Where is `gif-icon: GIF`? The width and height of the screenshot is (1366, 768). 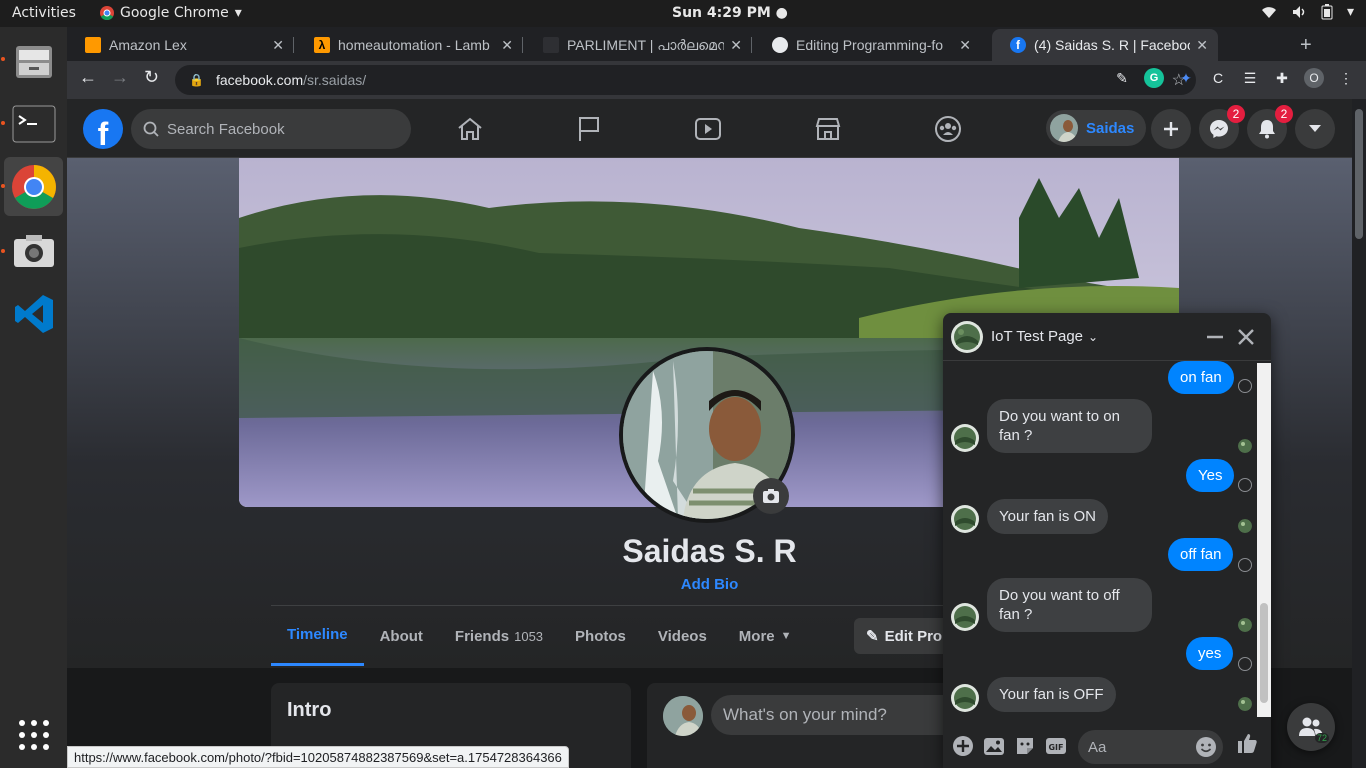 gif-icon: GIF is located at coordinates (1056, 746).